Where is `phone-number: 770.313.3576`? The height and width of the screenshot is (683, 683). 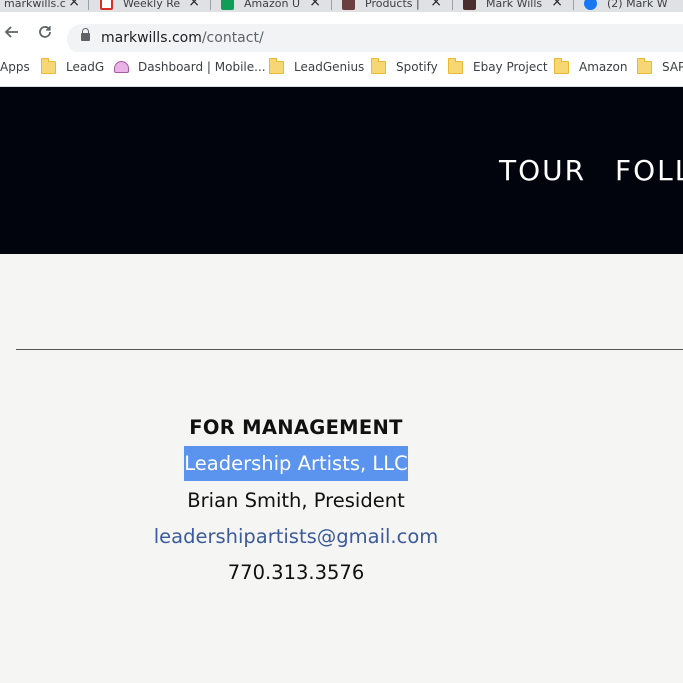
phone-number: 770.313.3576 is located at coordinates (296, 572).